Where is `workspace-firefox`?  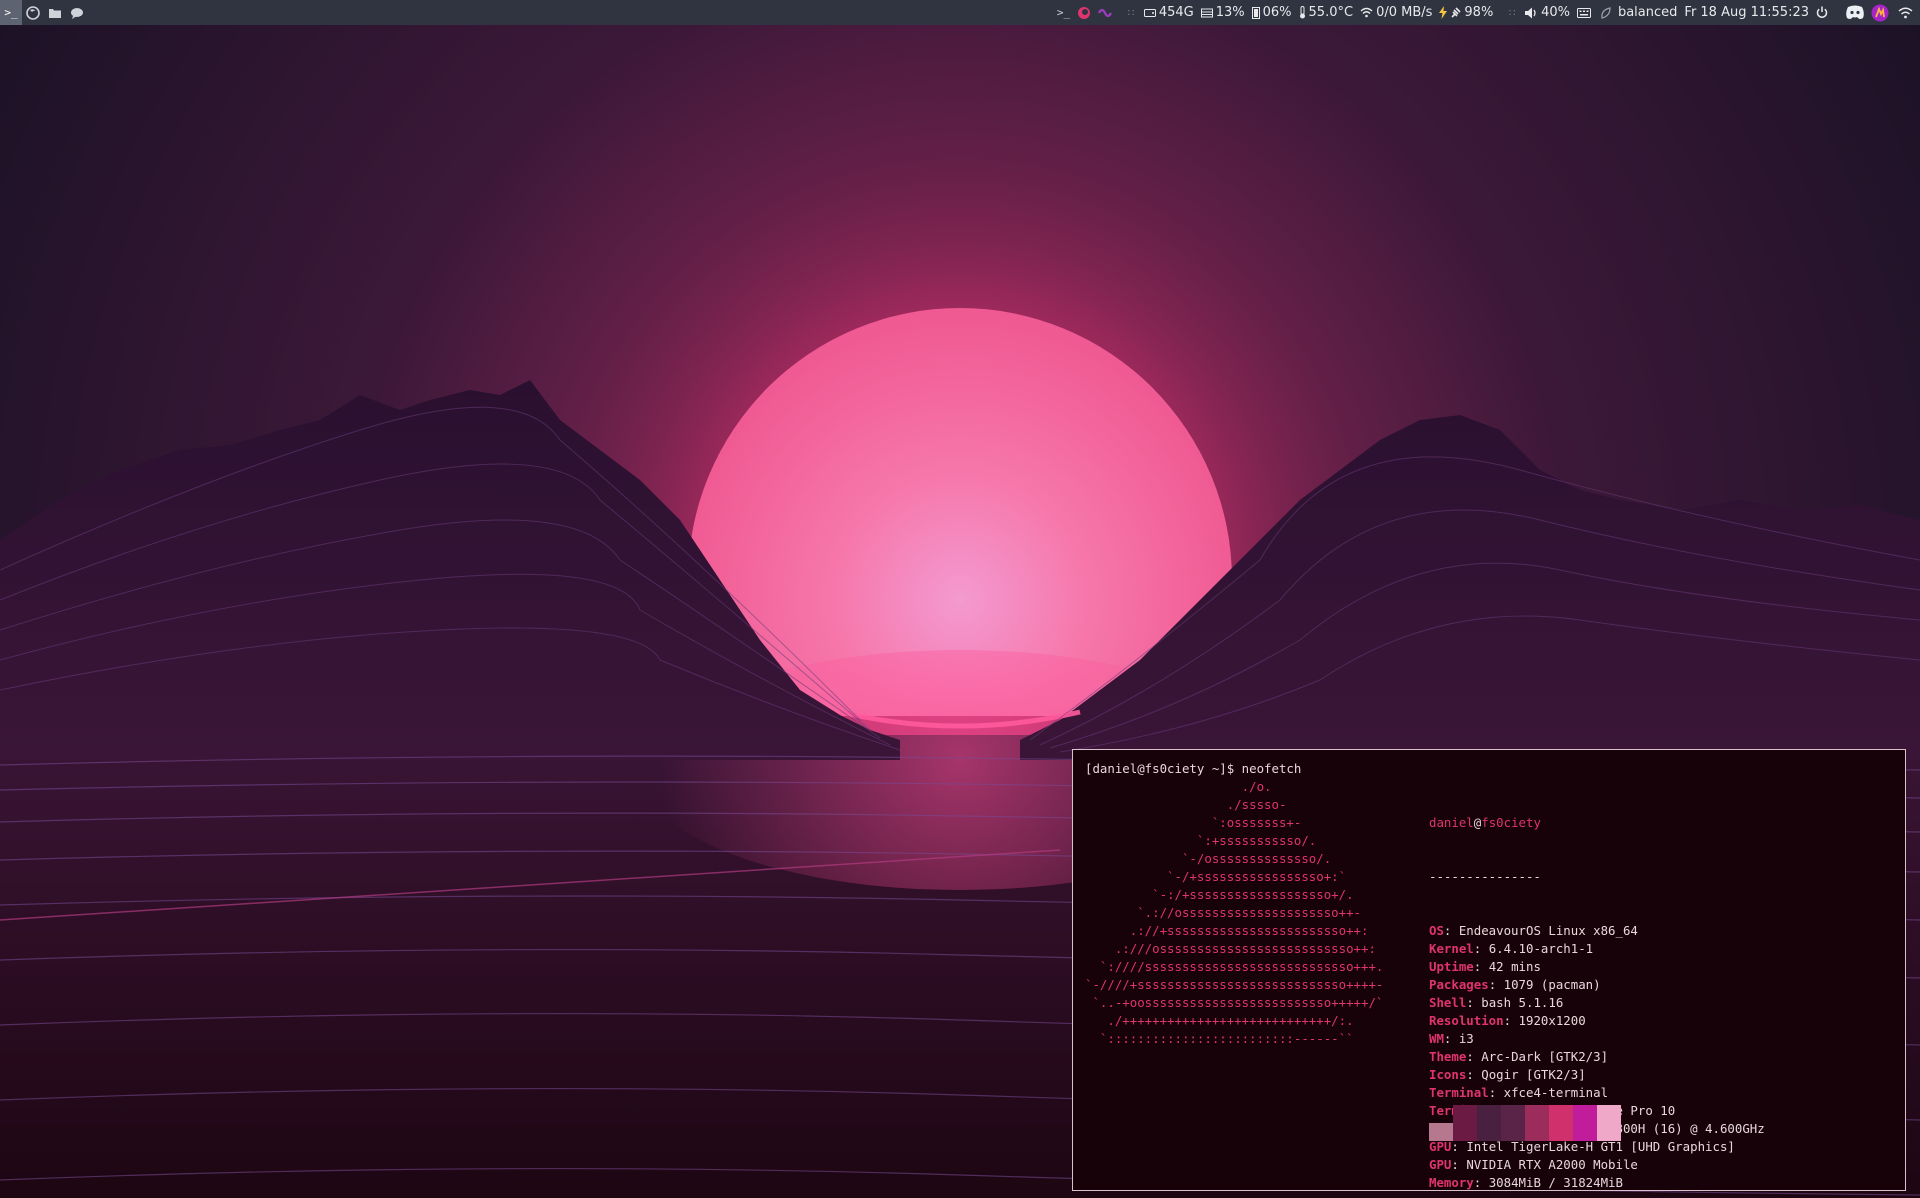 workspace-firefox is located at coordinates (33, 12).